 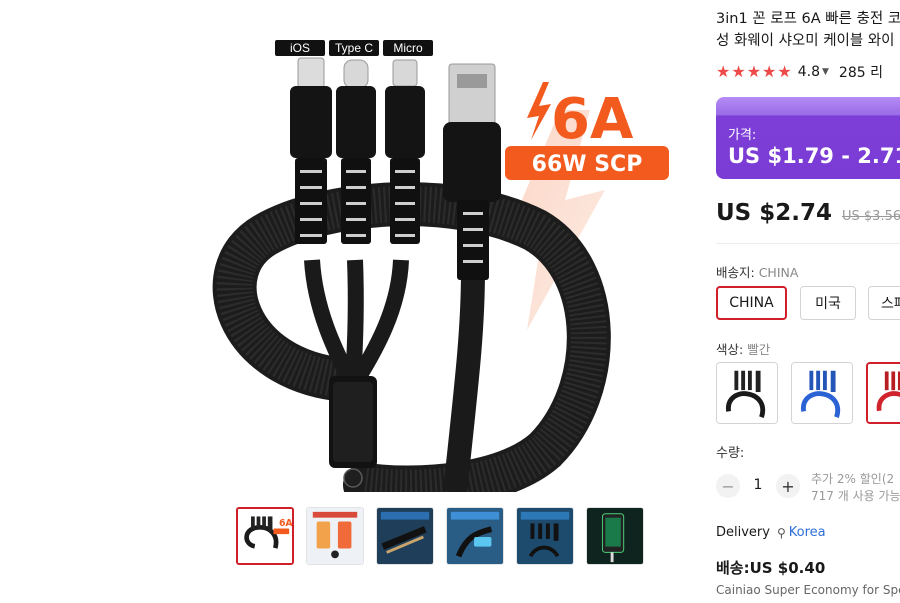 I want to click on original-price: US $3.56, so click(x=871, y=216).